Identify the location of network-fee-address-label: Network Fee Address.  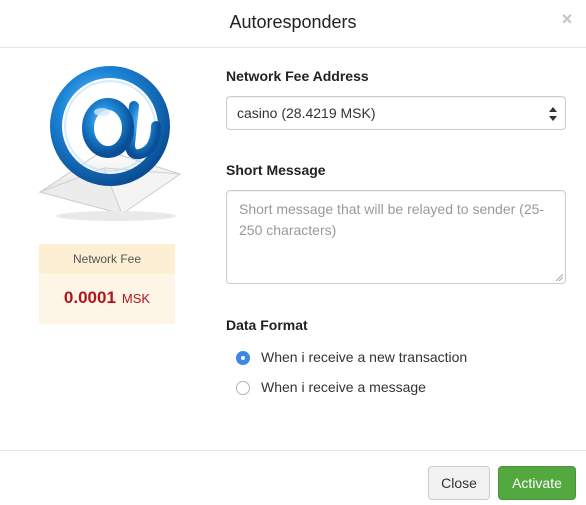
(297, 76).